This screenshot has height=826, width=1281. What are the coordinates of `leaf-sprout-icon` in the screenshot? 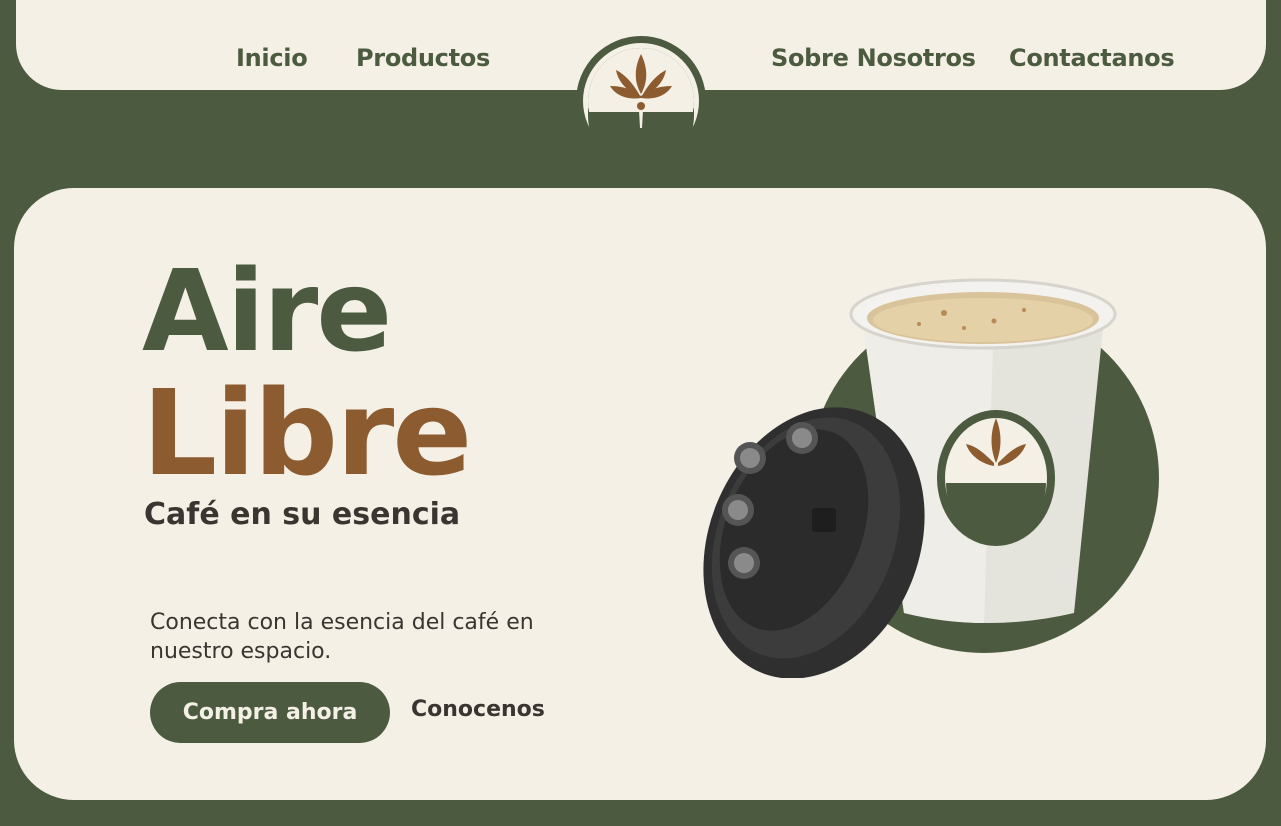 It's located at (641, 102).